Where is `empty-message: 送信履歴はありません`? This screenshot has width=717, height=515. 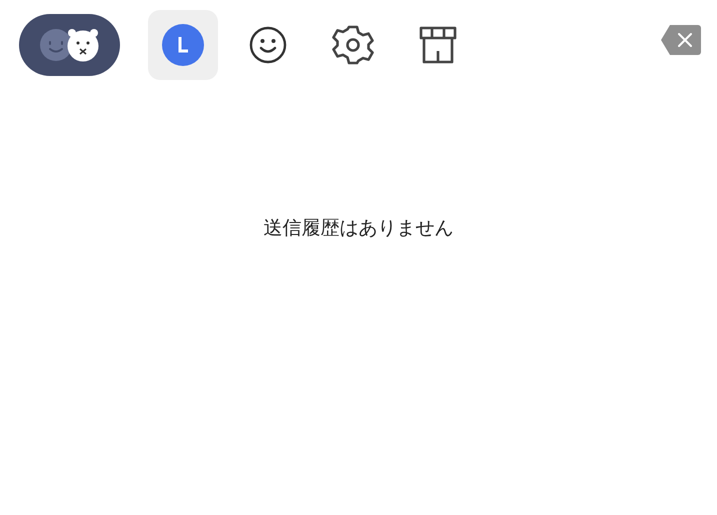 empty-message: 送信履歴はありません is located at coordinates (359, 228).